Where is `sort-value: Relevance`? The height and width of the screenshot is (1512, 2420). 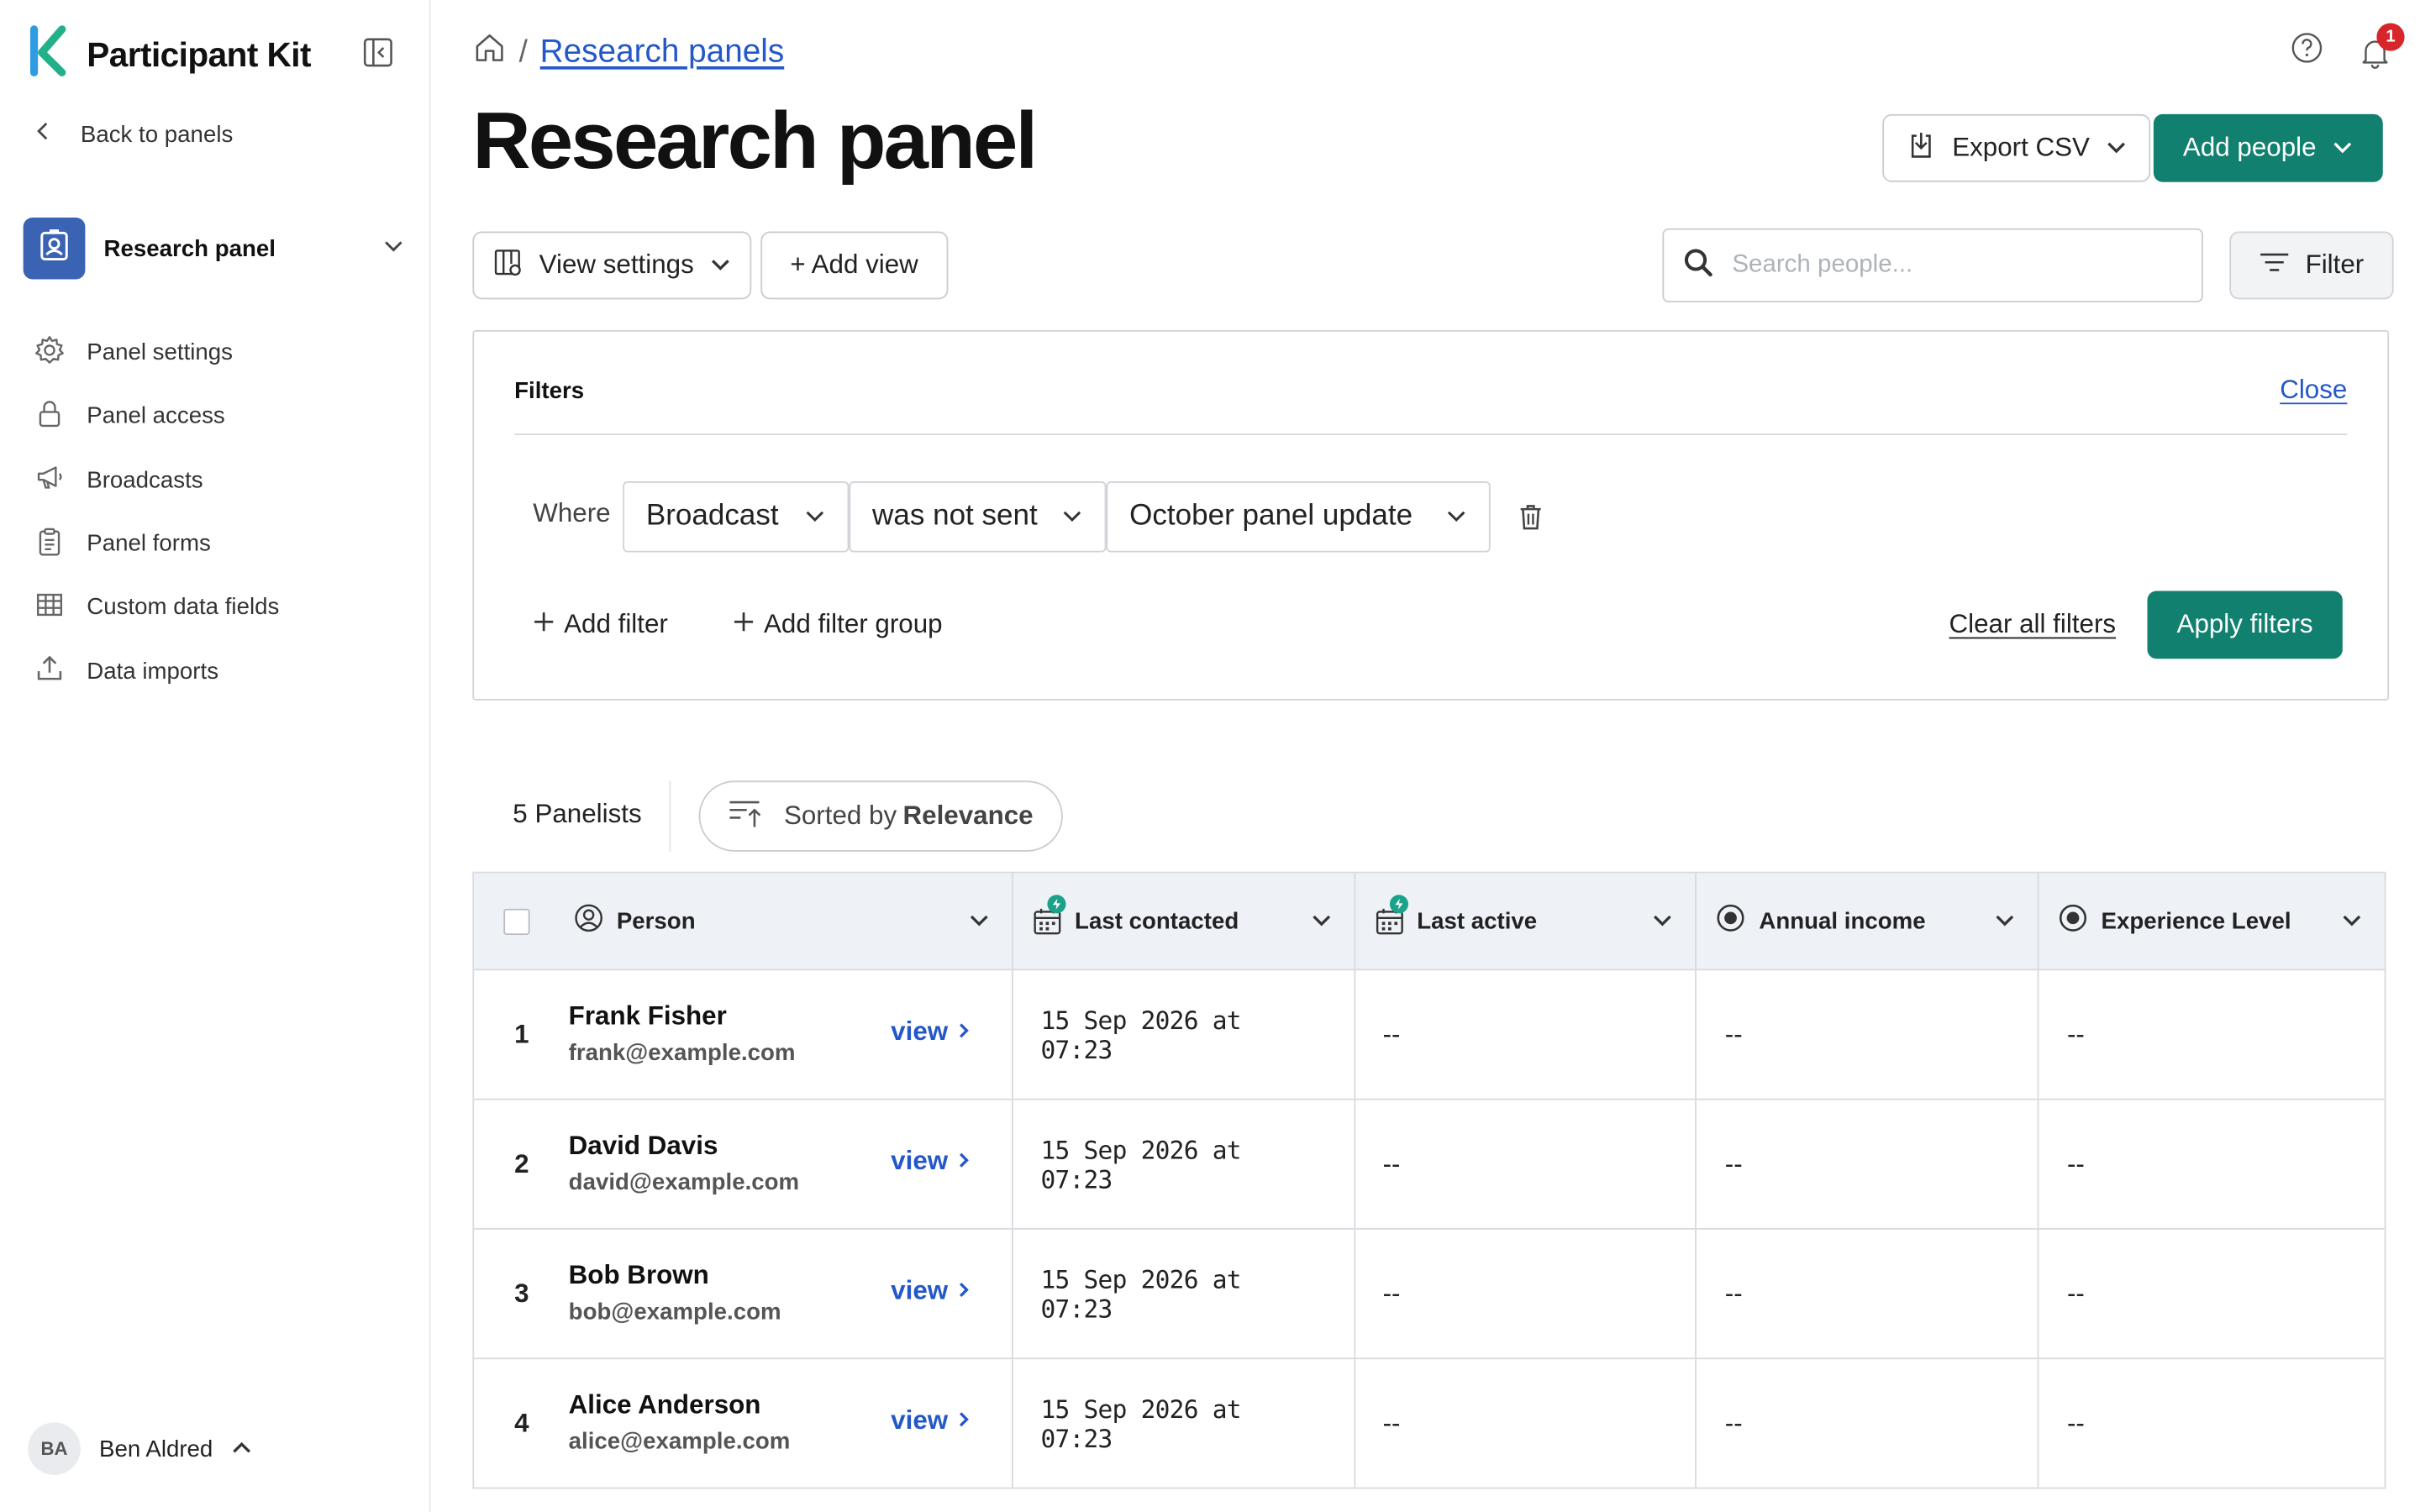 sort-value: Relevance is located at coordinates (968, 816).